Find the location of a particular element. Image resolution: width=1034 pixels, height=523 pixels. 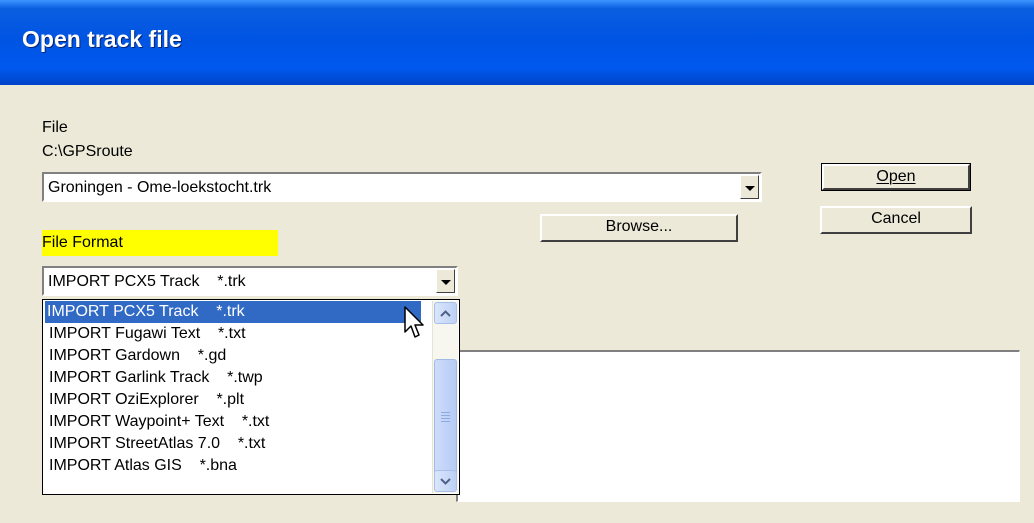

file-combobox-value: Groningen - Ome-loekstocht.trk is located at coordinates (160, 187).